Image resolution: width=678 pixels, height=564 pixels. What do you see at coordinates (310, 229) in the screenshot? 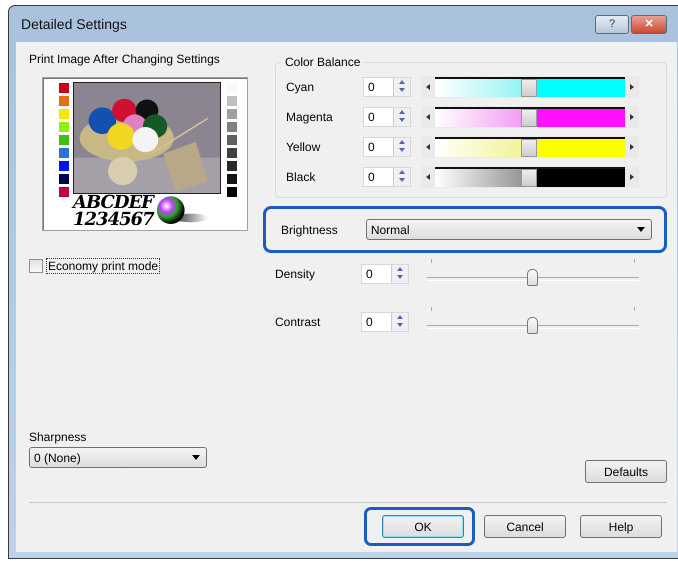
I see `brightness-label: Brightness` at bounding box center [310, 229].